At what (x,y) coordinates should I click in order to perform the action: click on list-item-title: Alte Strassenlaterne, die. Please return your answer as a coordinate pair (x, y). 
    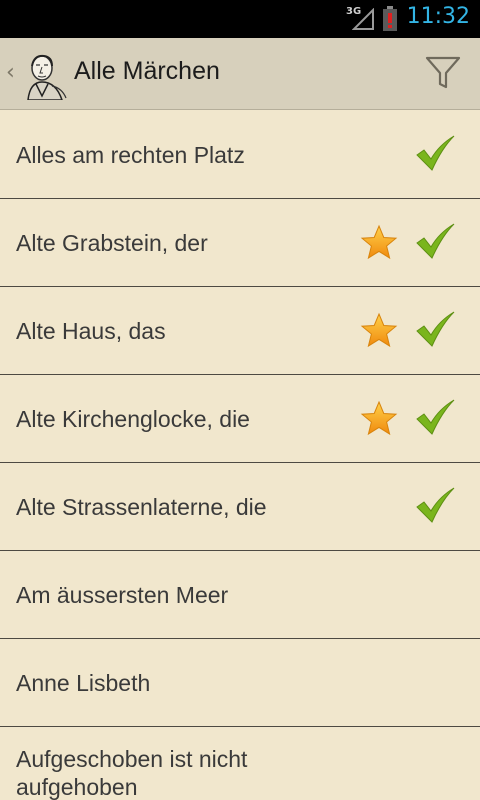
    Looking at the image, I should click on (141, 506).